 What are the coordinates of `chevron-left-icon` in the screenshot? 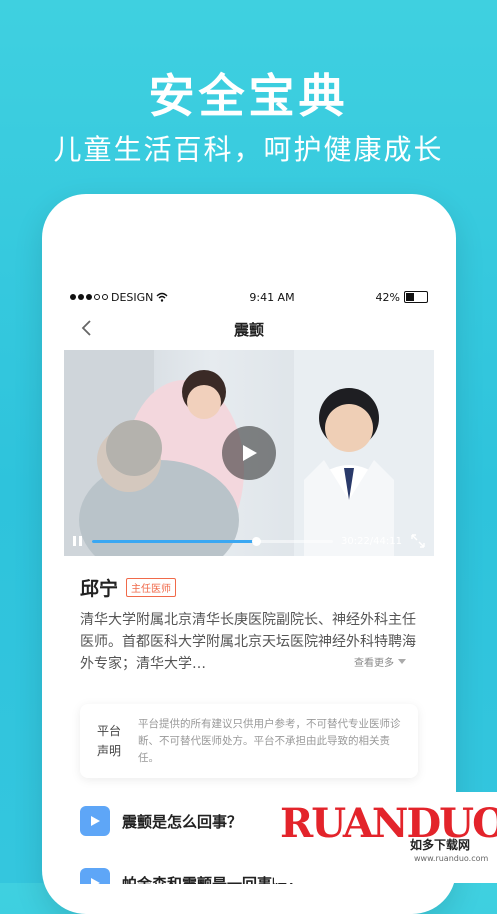 It's located at (88, 328).